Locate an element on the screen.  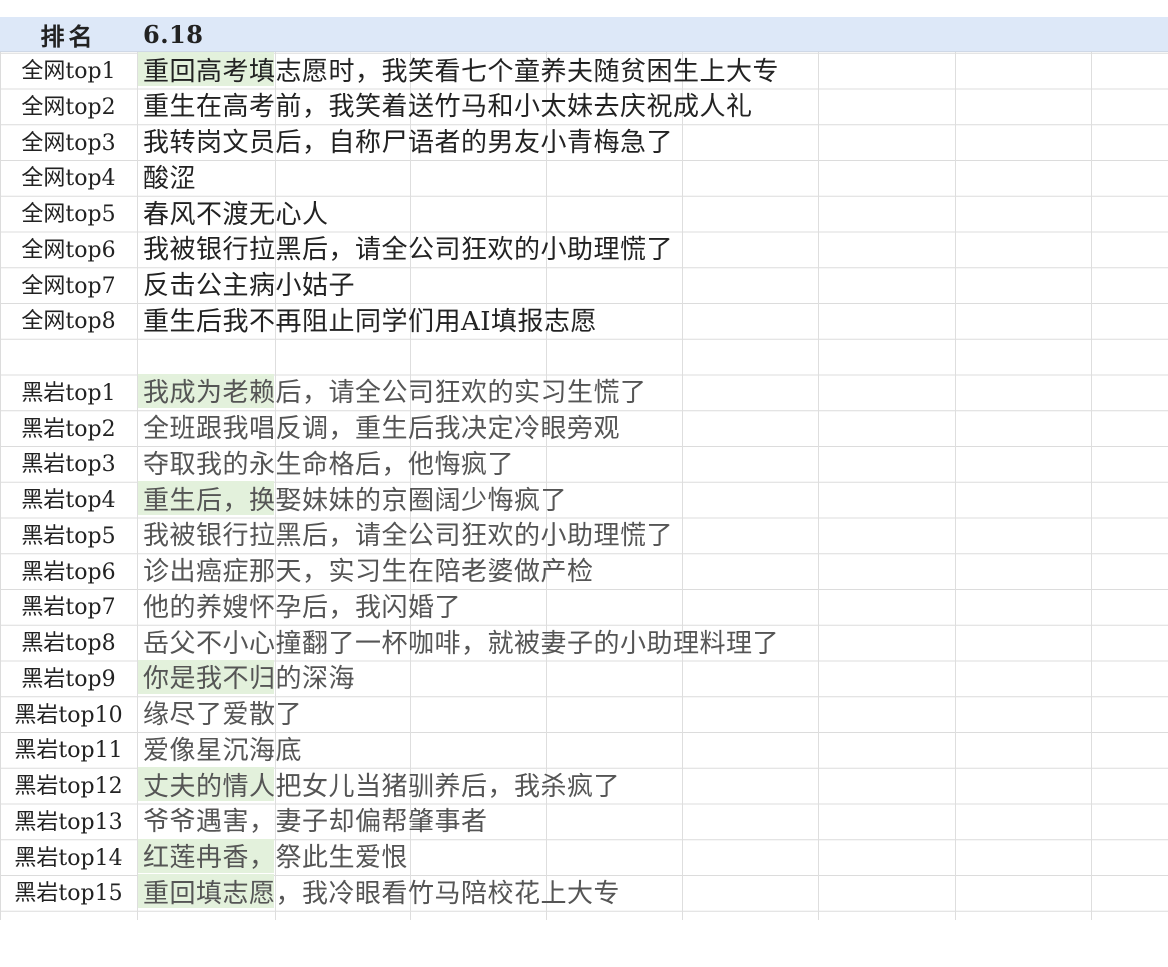
rank-cell: 黑岩top9 is located at coordinates (68, 677).